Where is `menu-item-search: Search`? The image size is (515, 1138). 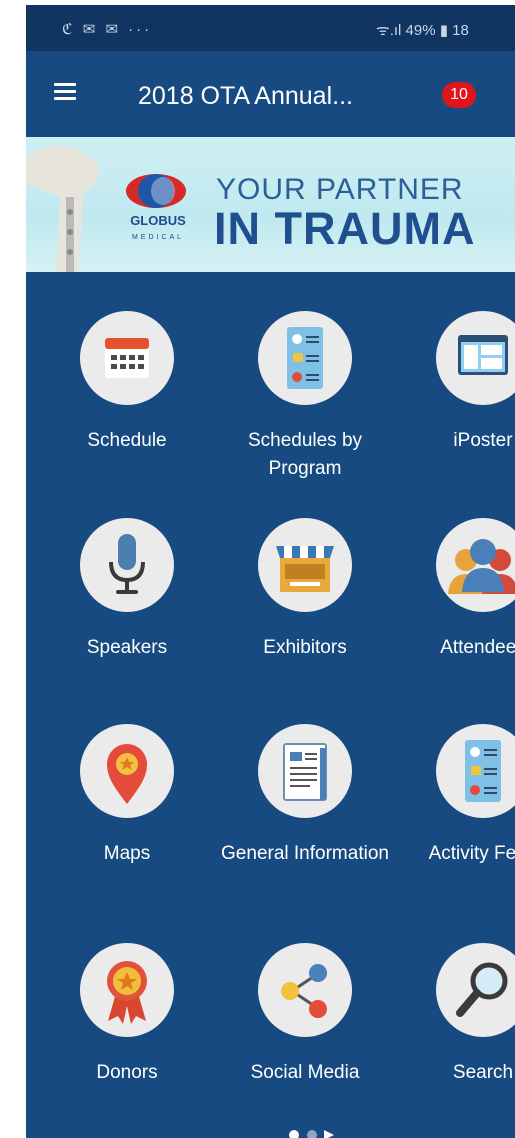 menu-item-search: Search is located at coordinates (454, 1033).